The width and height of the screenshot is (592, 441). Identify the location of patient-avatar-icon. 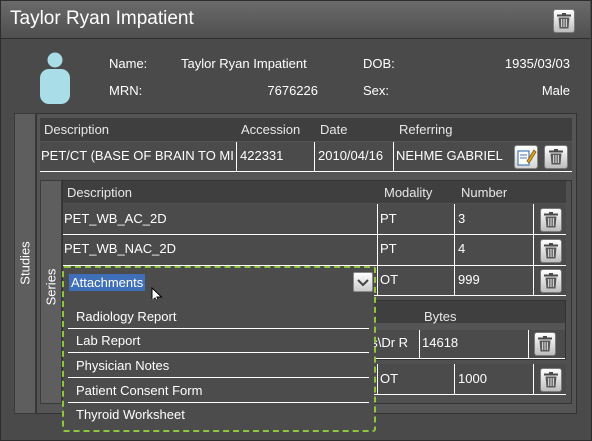
(55, 78).